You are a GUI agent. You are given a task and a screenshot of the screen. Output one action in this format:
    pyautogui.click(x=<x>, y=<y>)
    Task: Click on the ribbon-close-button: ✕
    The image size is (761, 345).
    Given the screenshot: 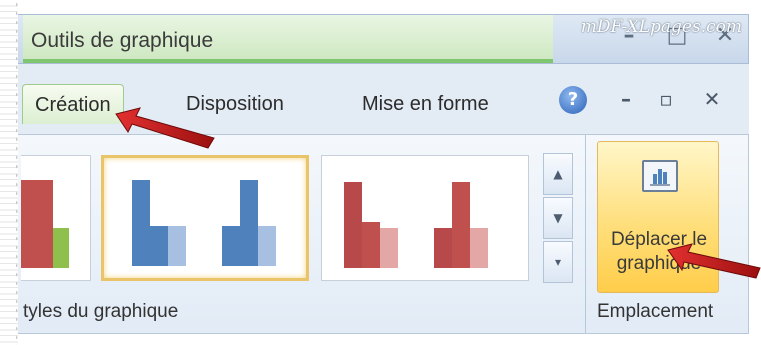 What is the action you would take?
    pyautogui.click(x=712, y=99)
    